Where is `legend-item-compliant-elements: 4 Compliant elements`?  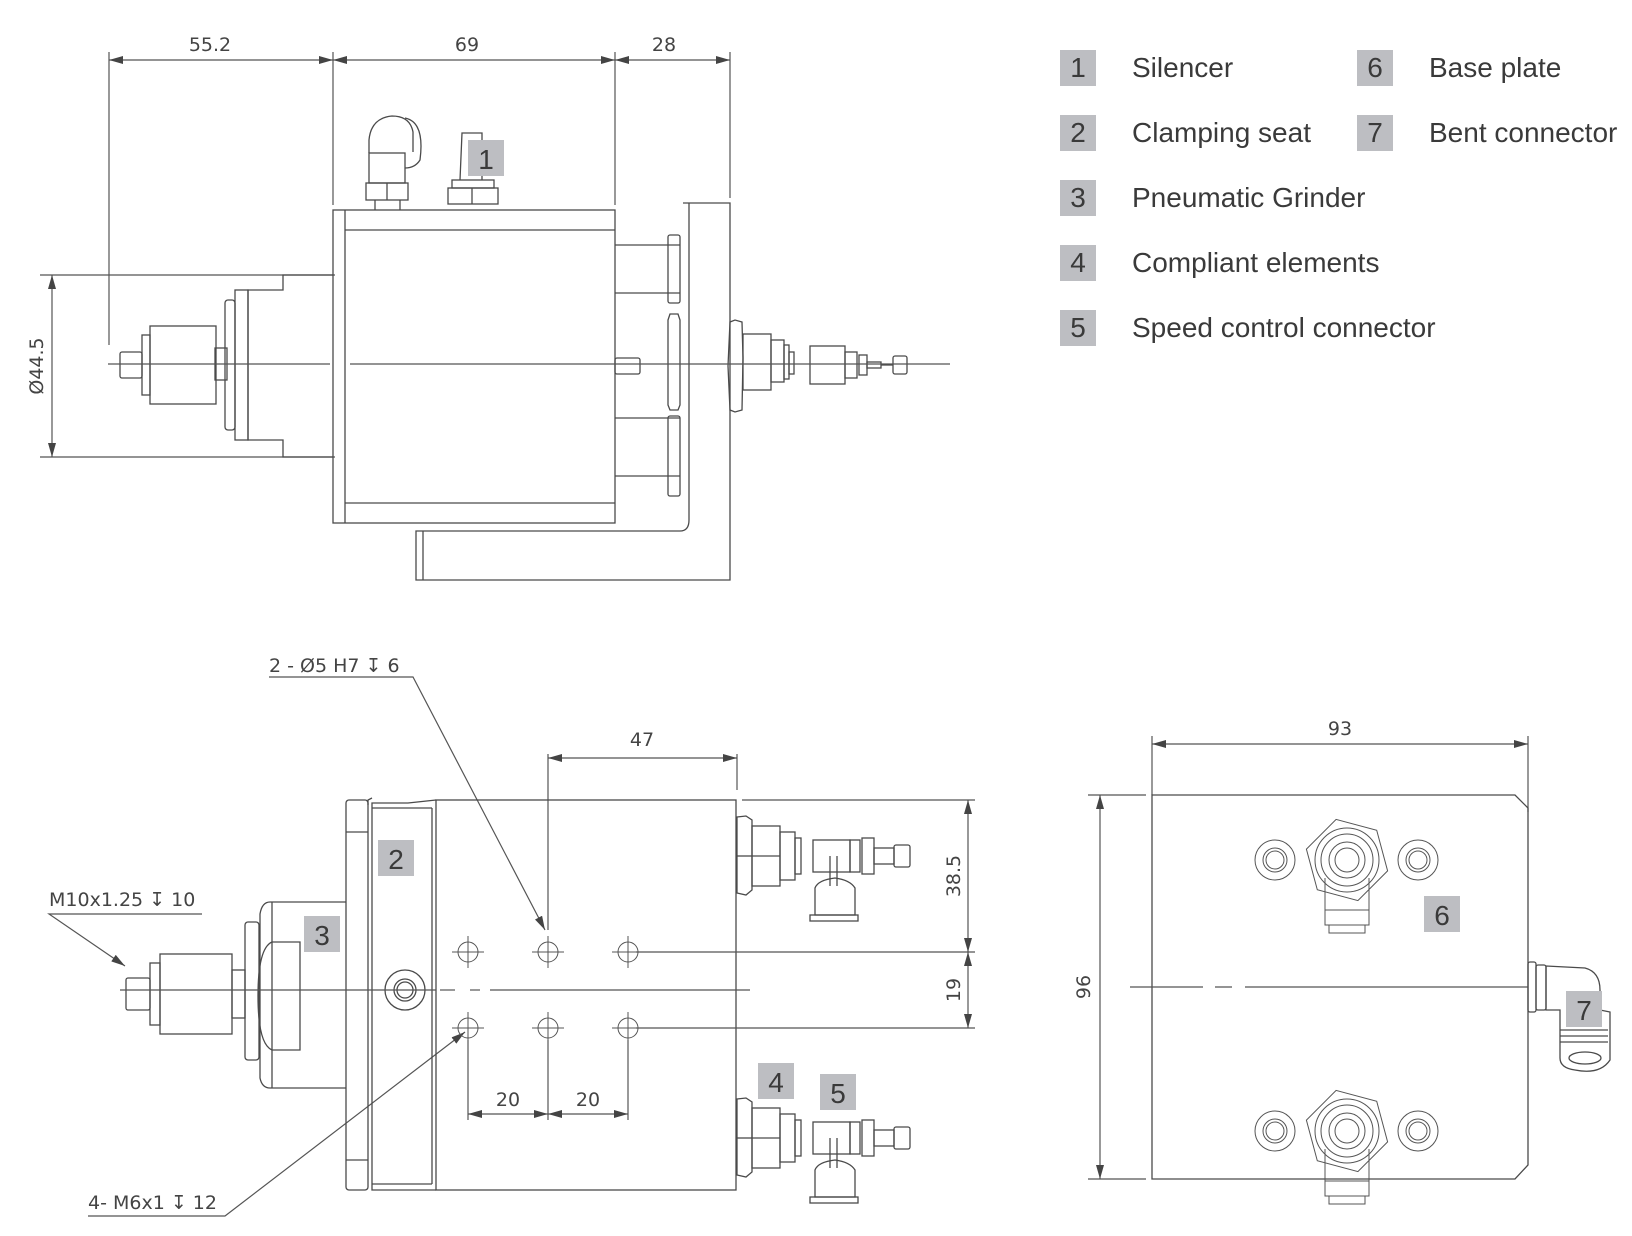 legend-item-compliant-elements: 4 Compliant elements is located at coordinates (1219, 263).